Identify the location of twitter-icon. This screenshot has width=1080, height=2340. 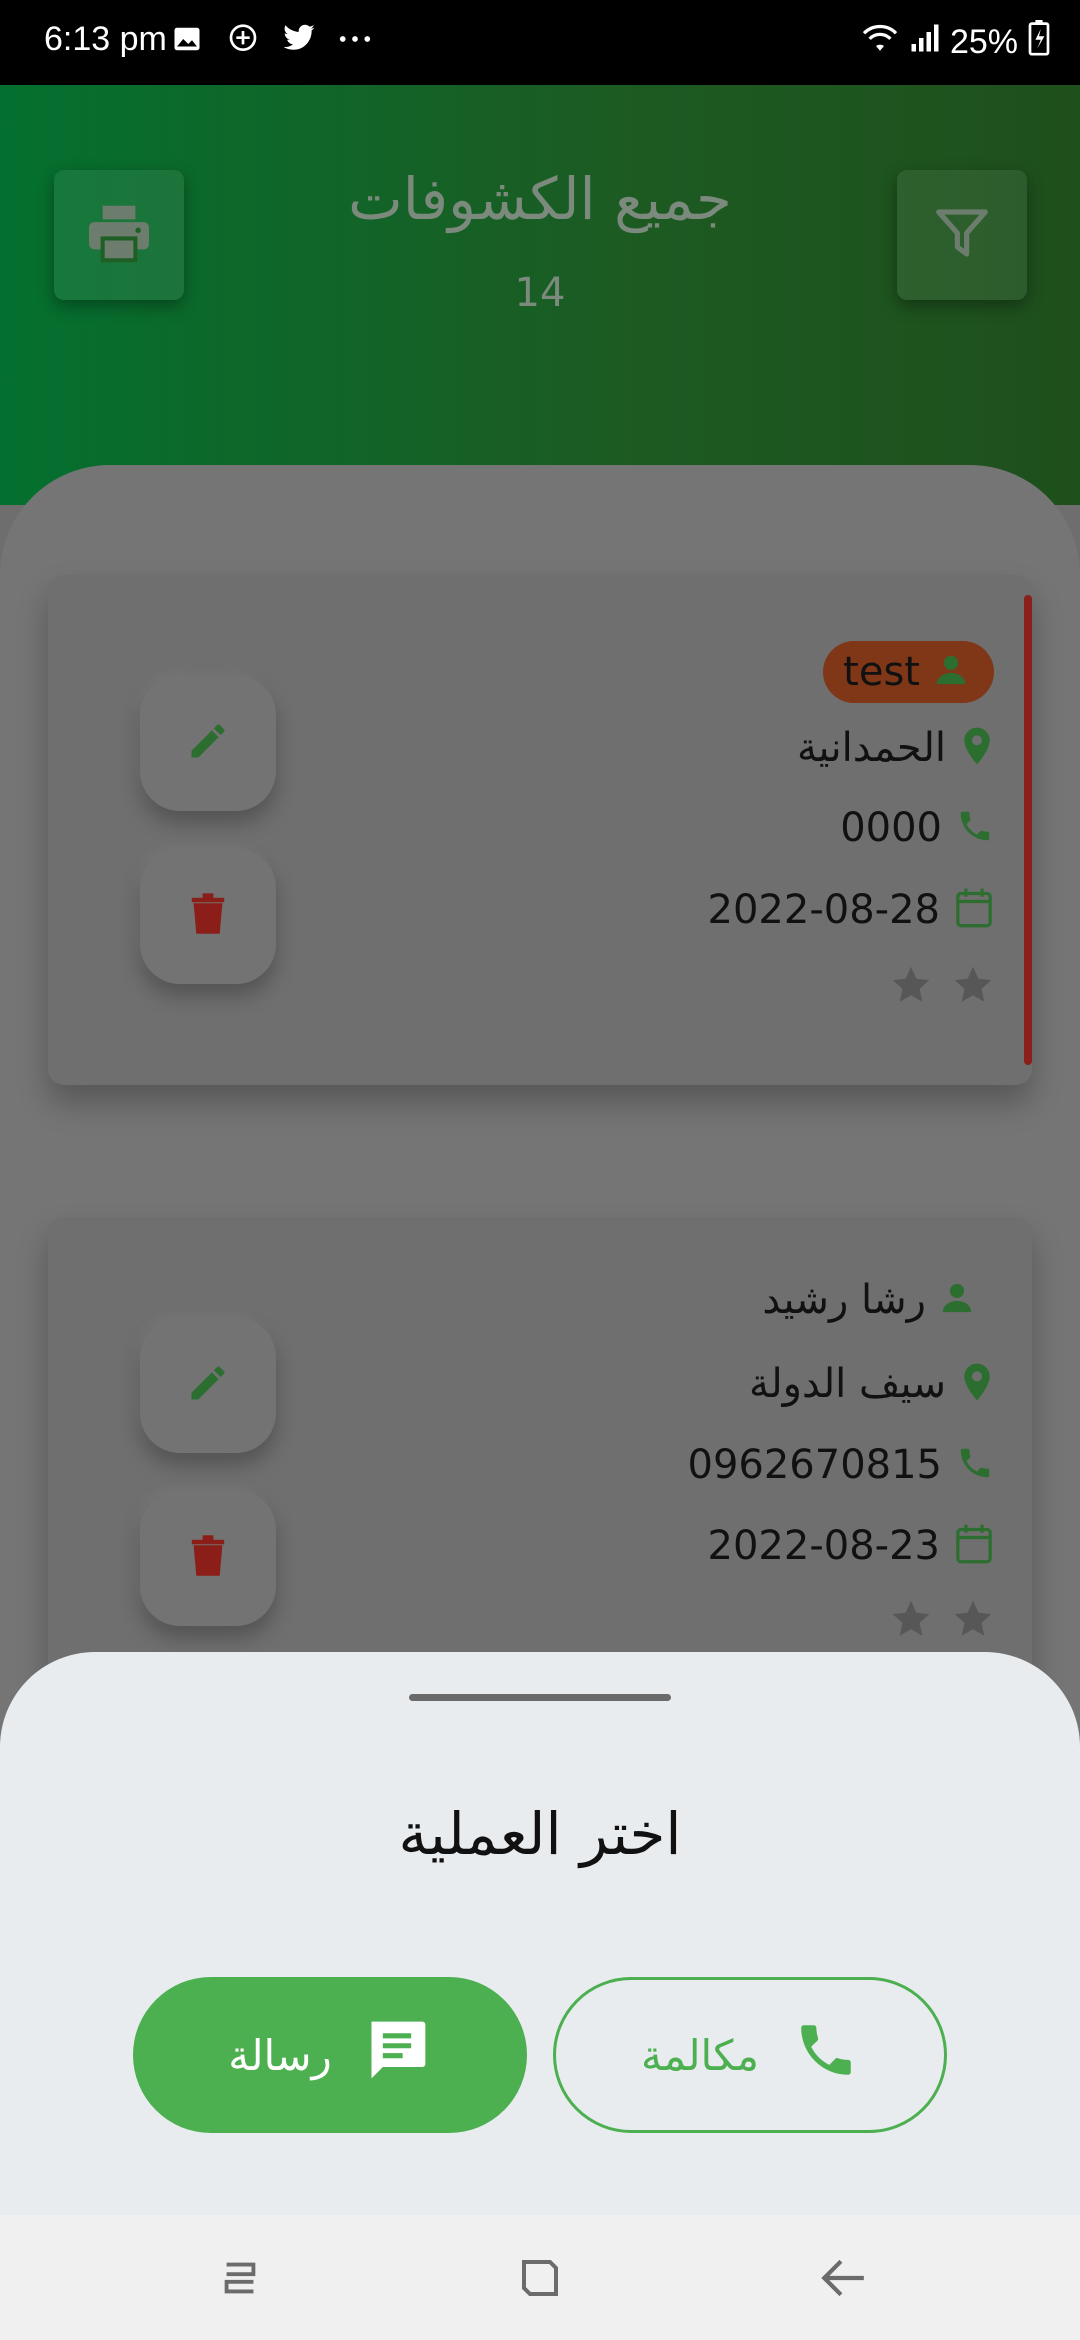
(299, 39).